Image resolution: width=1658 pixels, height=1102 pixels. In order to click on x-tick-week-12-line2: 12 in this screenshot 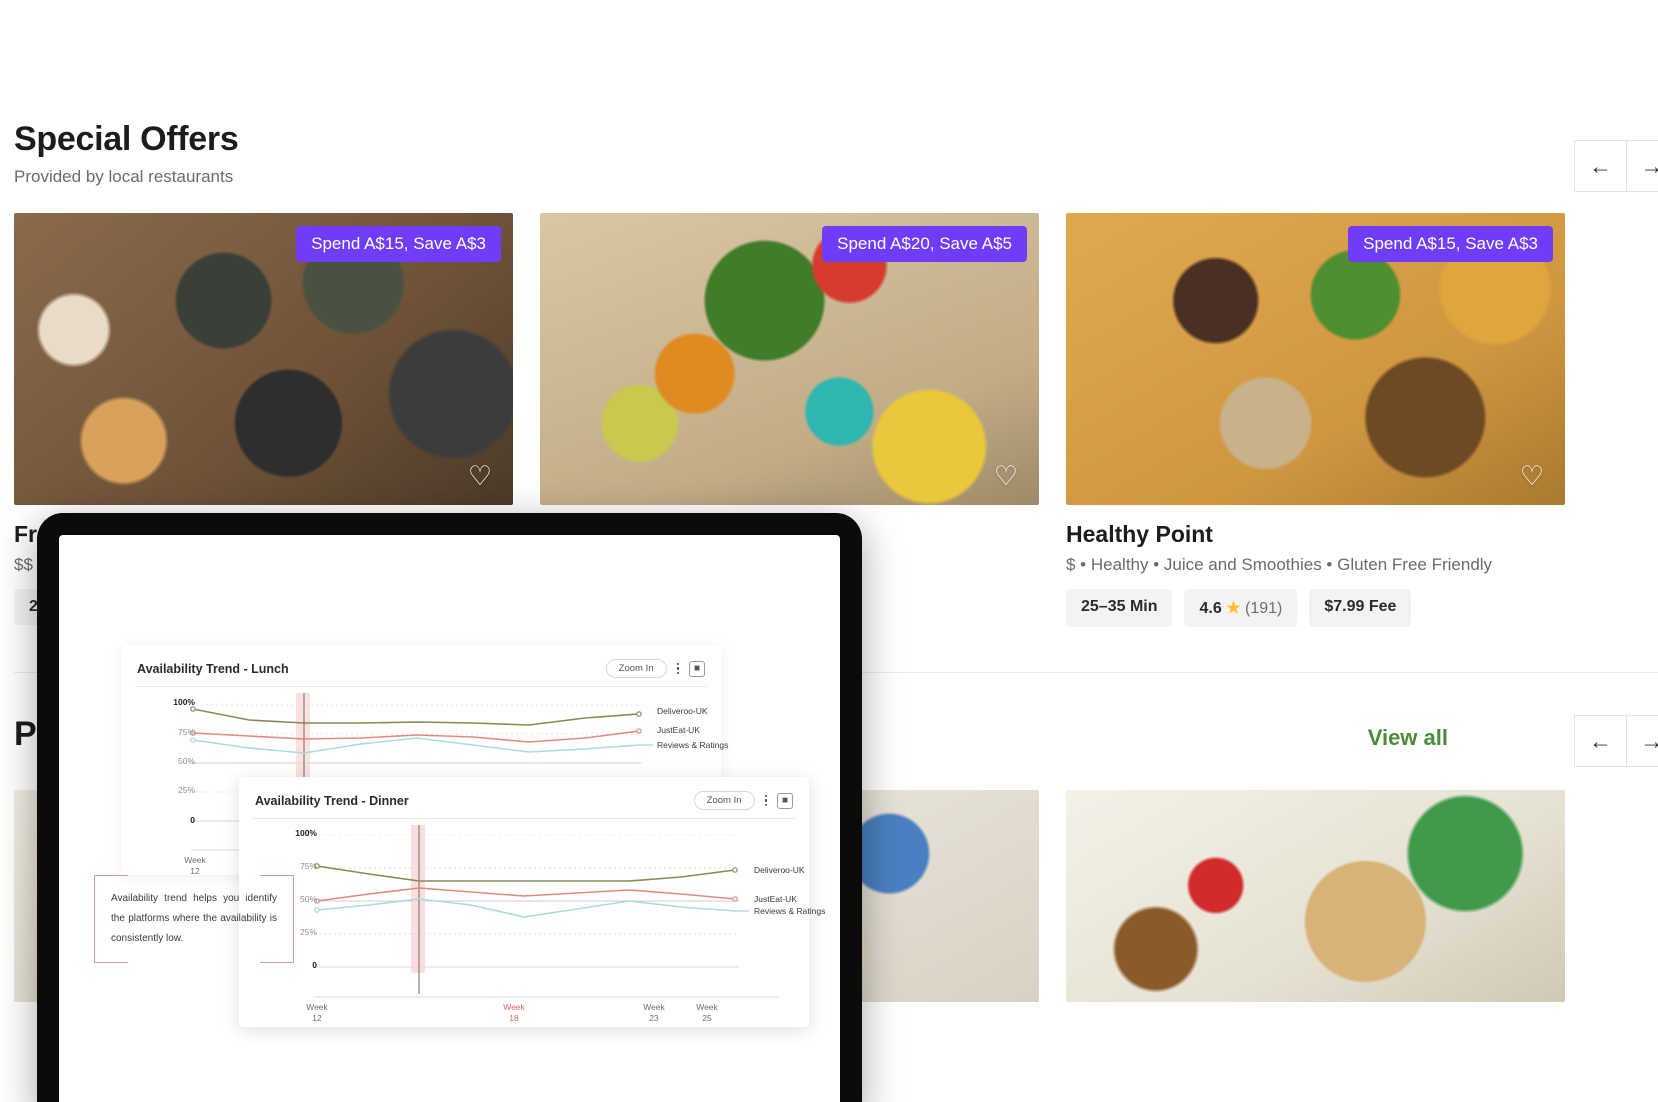, I will do `click(317, 1018)`.